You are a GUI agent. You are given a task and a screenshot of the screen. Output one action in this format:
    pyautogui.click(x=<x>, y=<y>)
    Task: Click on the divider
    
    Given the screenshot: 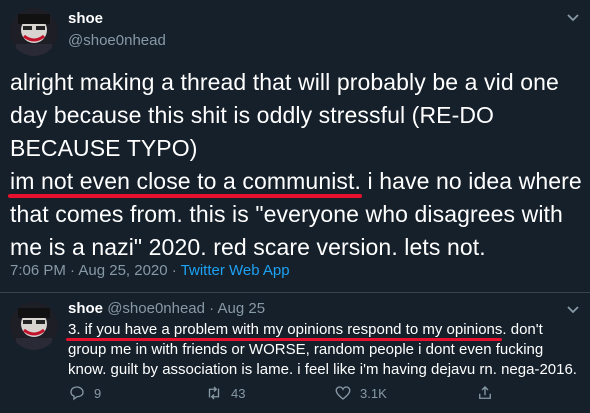 What is the action you would take?
    pyautogui.click(x=295, y=292)
    